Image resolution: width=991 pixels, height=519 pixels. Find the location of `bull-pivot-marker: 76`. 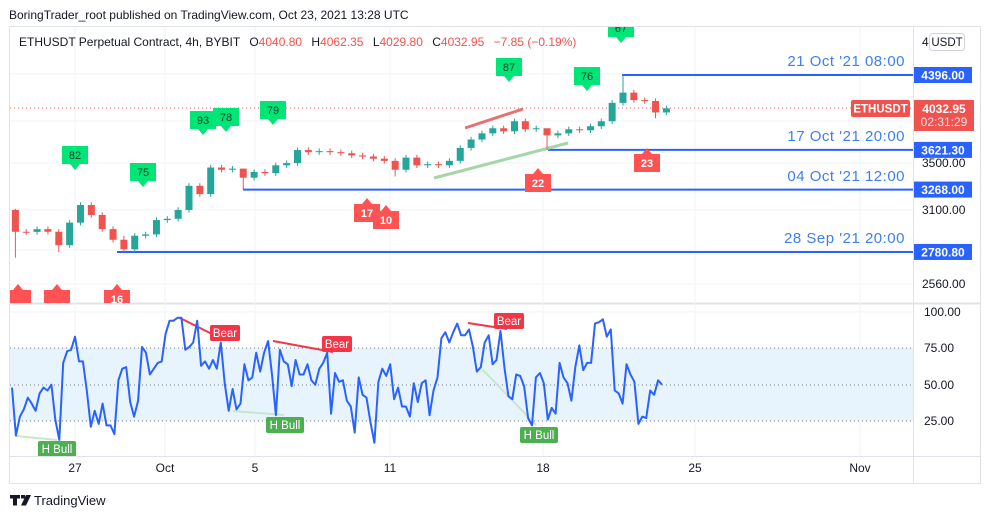

bull-pivot-marker: 76 is located at coordinates (587, 79).